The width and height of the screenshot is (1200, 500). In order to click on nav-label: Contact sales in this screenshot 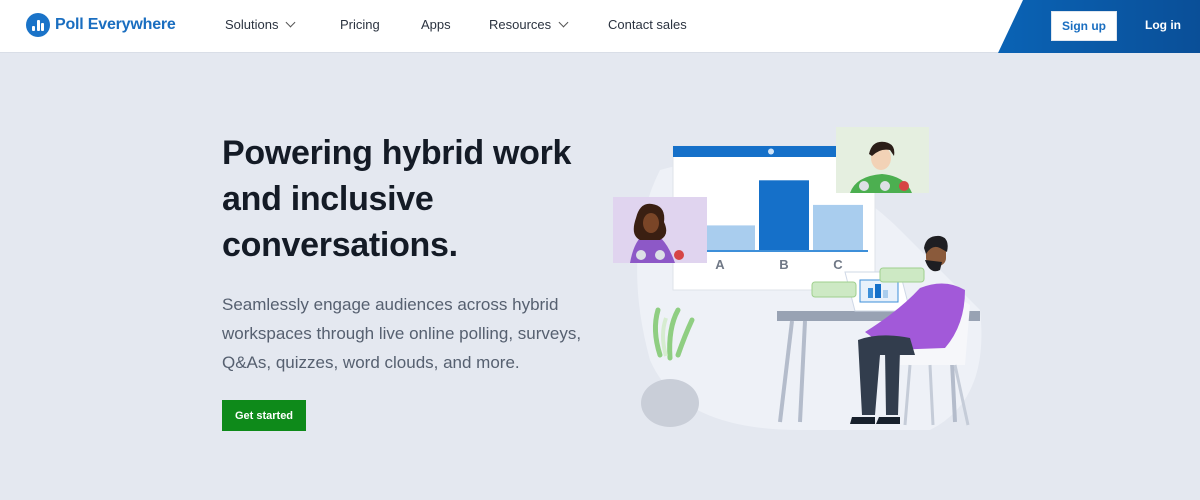, I will do `click(647, 24)`.